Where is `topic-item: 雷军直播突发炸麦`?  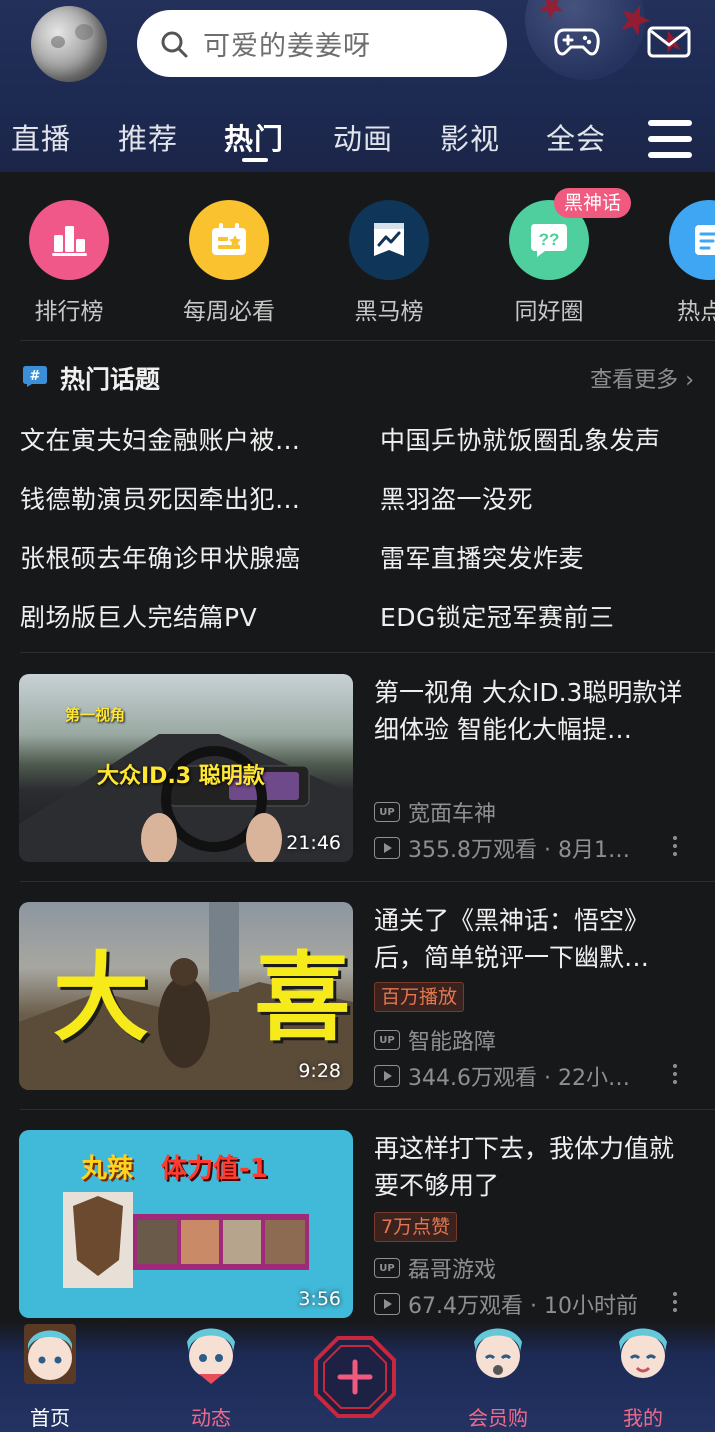 topic-item: 雷军直播突发炸麦 is located at coordinates (482, 557).